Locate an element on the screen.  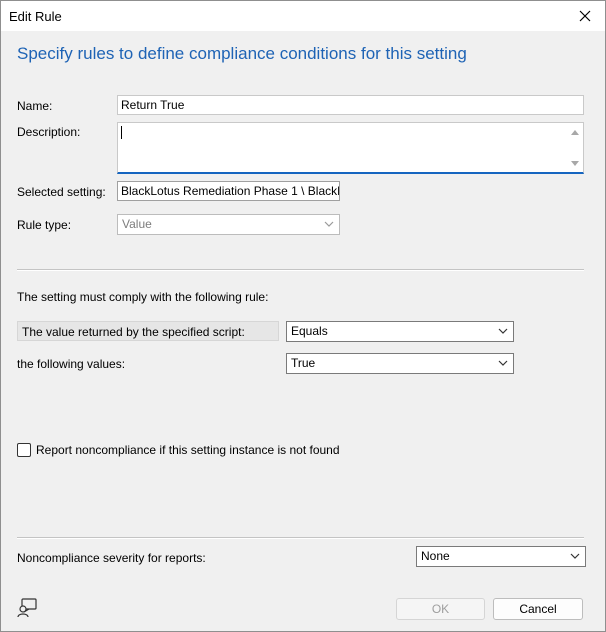
user-help-icon is located at coordinates (27, 608).